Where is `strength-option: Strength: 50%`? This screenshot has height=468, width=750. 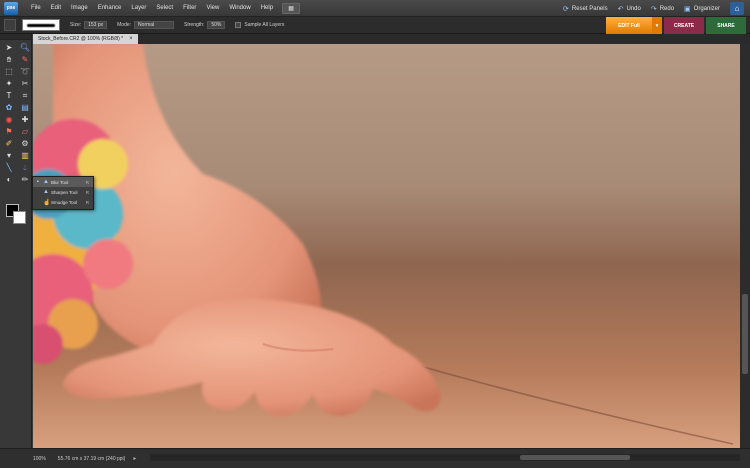 strength-option: Strength: 50% is located at coordinates (205, 25).